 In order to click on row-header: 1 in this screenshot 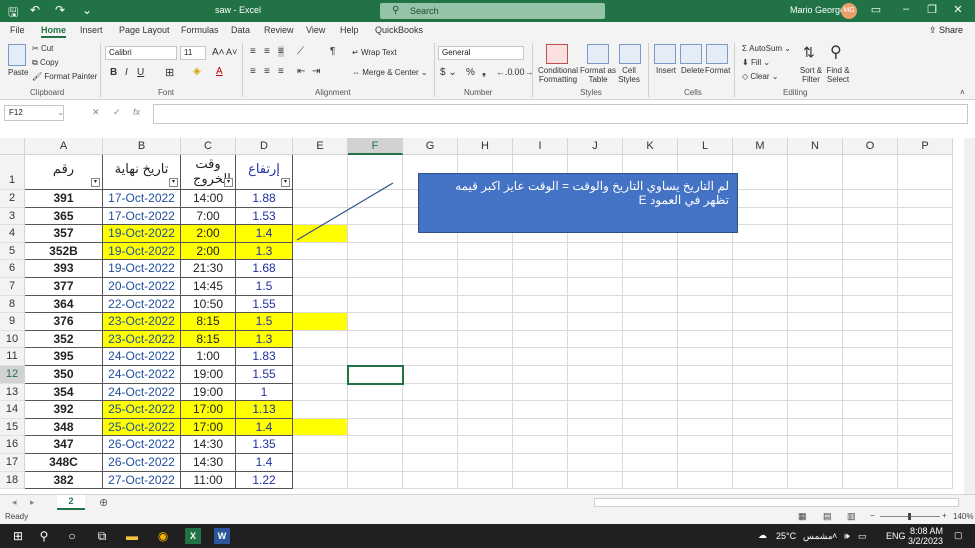, I will do `click(12, 172)`.